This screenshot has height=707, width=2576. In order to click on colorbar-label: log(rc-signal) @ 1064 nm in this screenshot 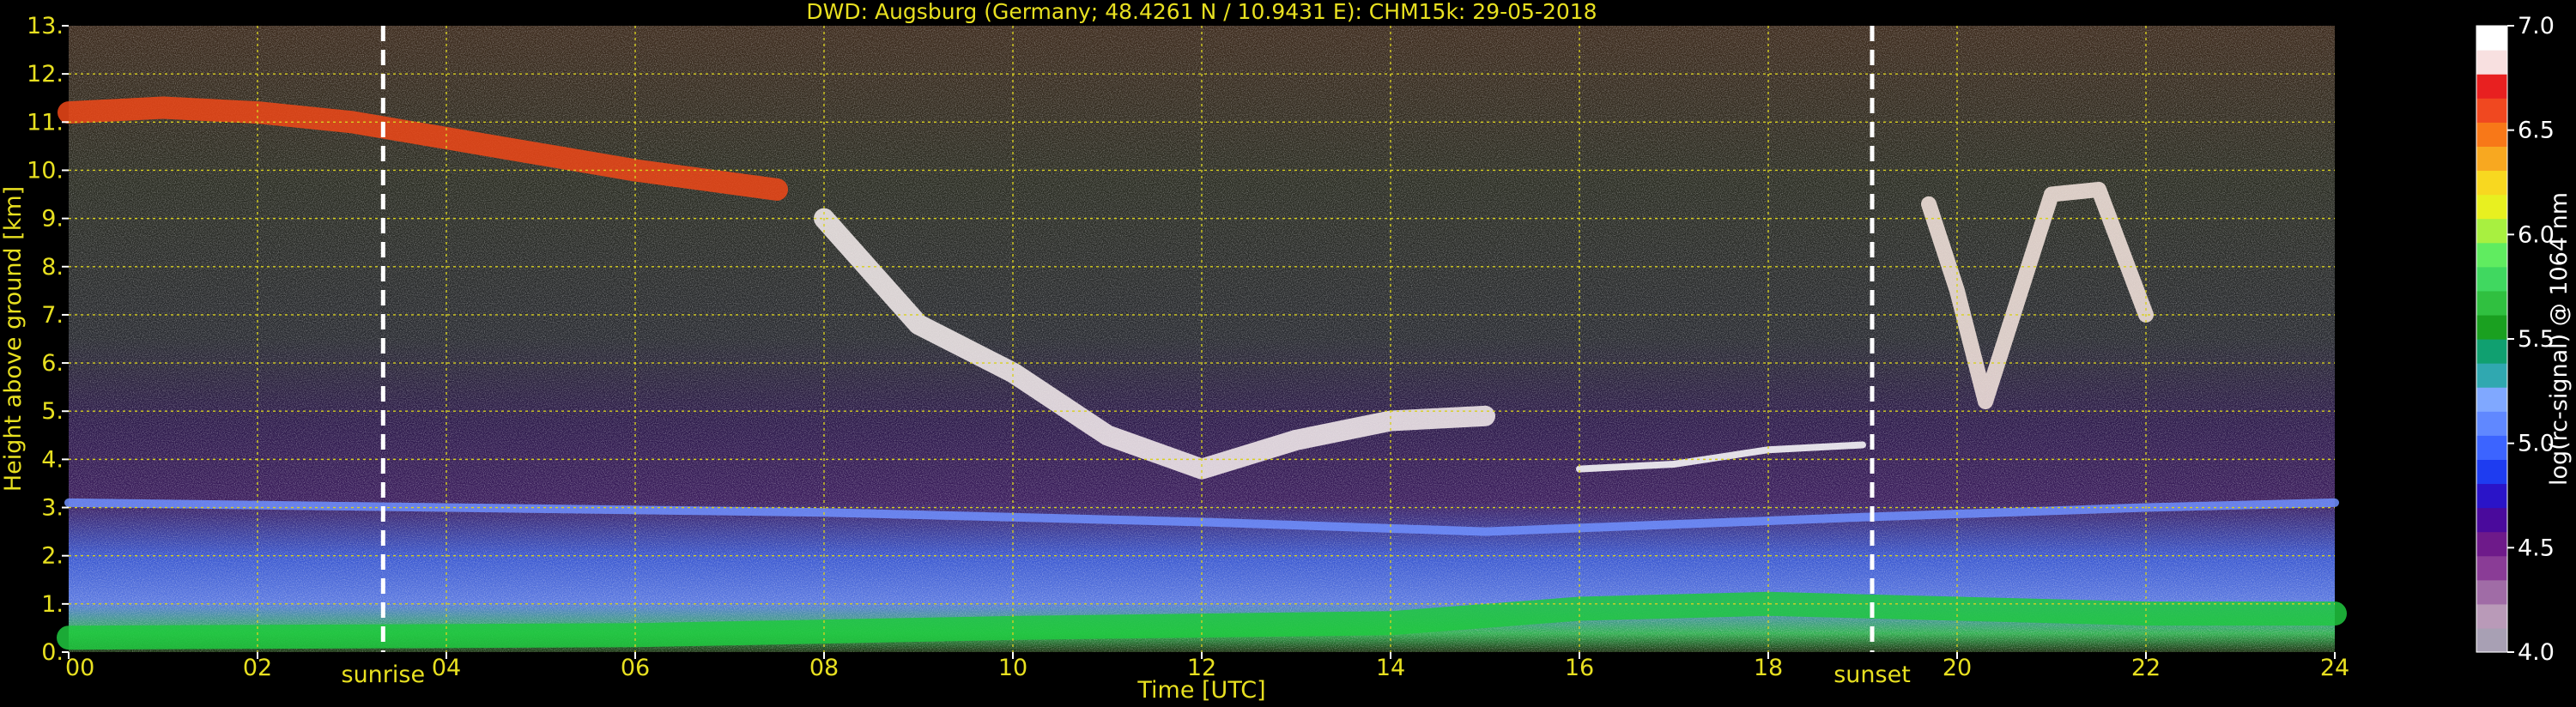, I will do `click(2559, 339)`.